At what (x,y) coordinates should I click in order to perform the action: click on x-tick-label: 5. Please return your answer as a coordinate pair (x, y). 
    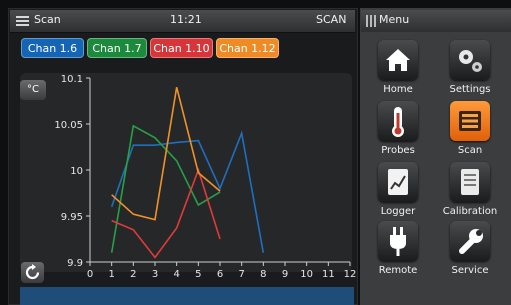
    Looking at the image, I should click on (198, 274).